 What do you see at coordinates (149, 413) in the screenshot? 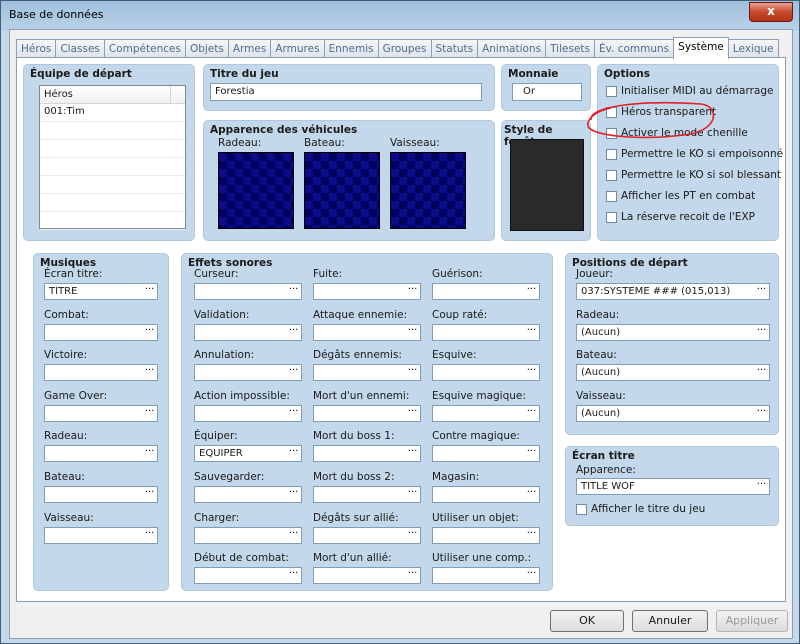
I see `music-field-3-browse-button: ···` at bounding box center [149, 413].